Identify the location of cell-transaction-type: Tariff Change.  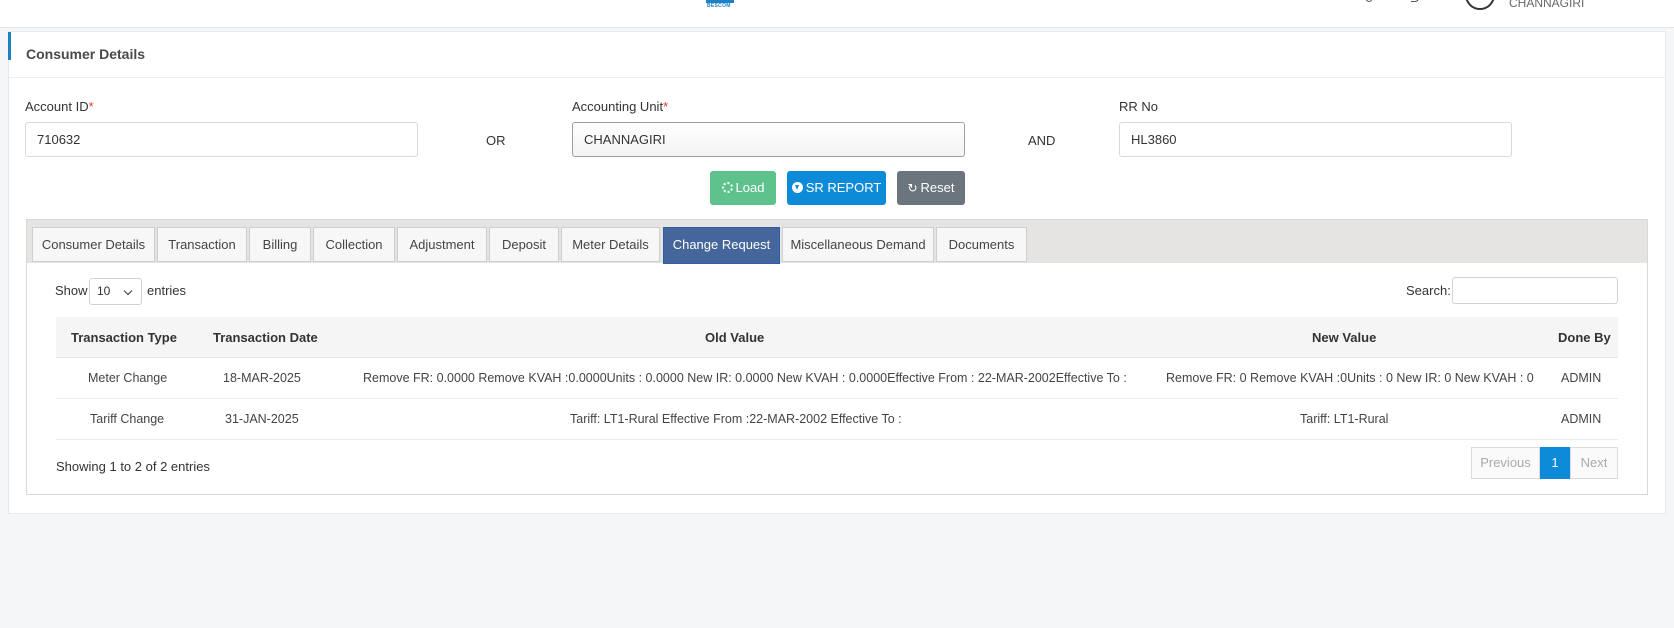
(127, 419).